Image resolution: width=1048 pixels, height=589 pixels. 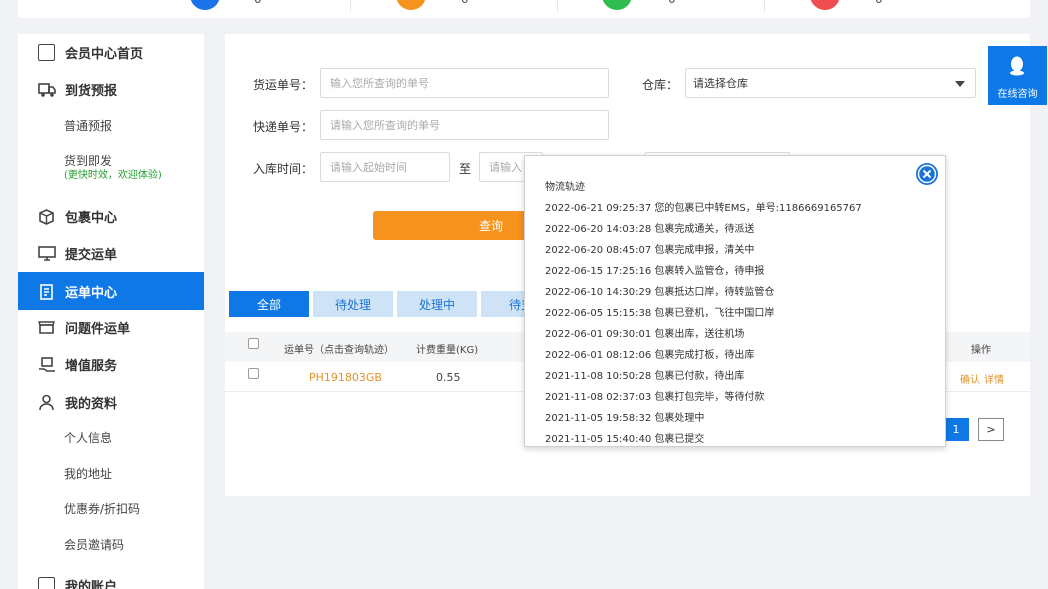 I want to click on stat-icon-blue, so click(x=205, y=5).